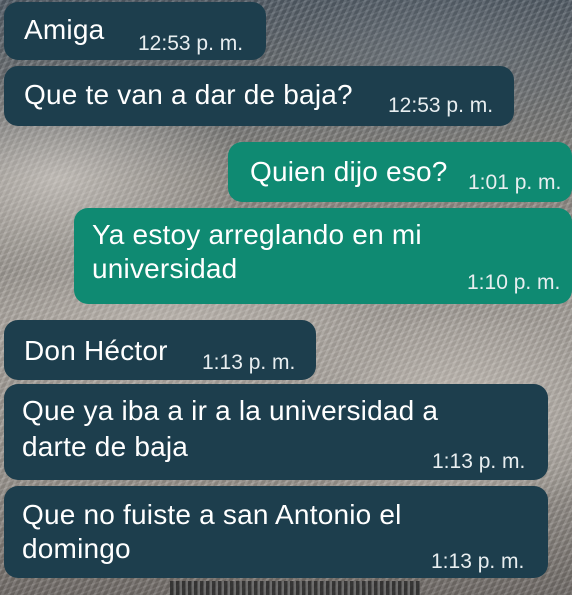 The height and width of the screenshot is (595, 572). Describe the element at coordinates (230, 410) in the screenshot. I see `message-text: Que ya iba a ir a la universidad a` at that location.